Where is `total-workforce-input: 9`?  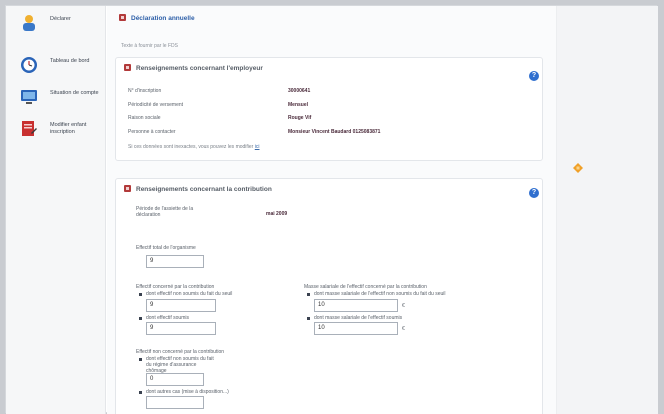 total-workforce-input: 9 is located at coordinates (175, 261).